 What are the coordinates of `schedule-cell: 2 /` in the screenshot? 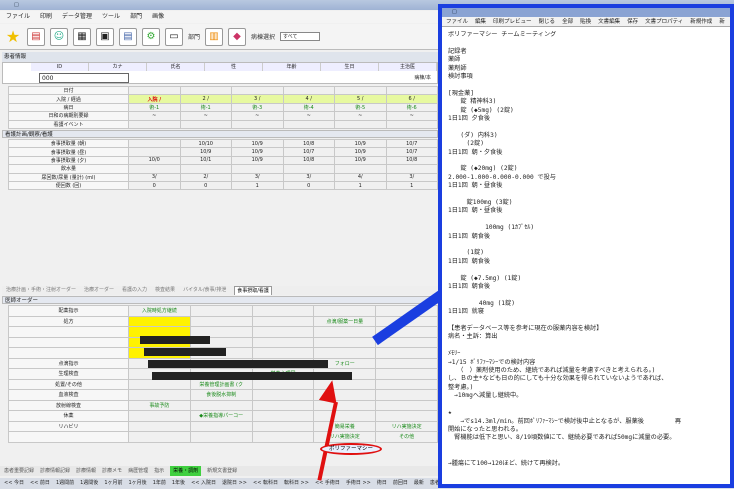 It's located at (205, 99).